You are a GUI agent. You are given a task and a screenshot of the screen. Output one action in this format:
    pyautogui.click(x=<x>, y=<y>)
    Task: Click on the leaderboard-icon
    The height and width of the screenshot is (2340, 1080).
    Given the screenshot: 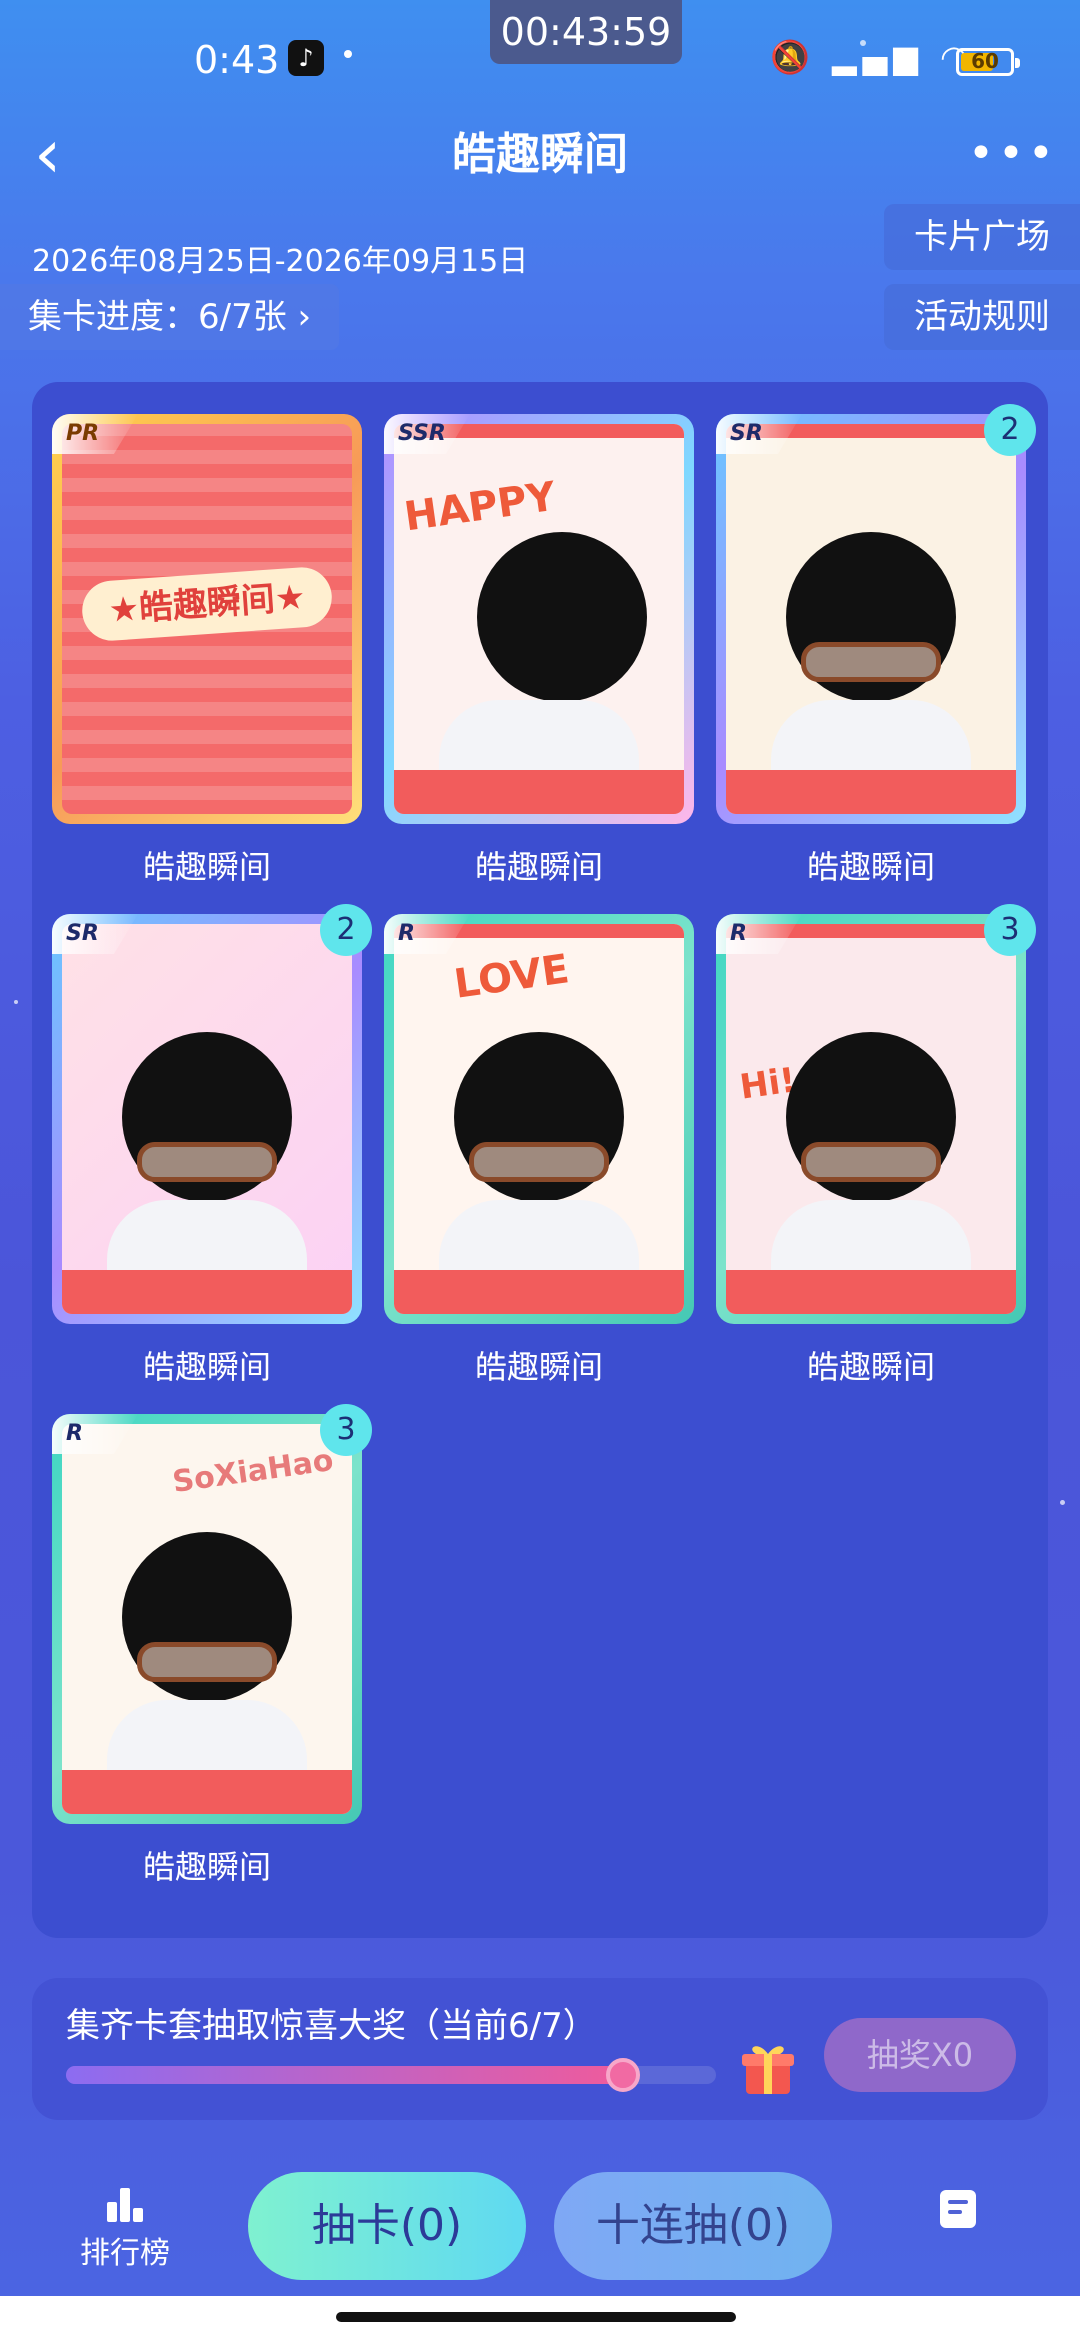 What is the action you would take?
    pyautogui.click(x=125, y=2204)
    